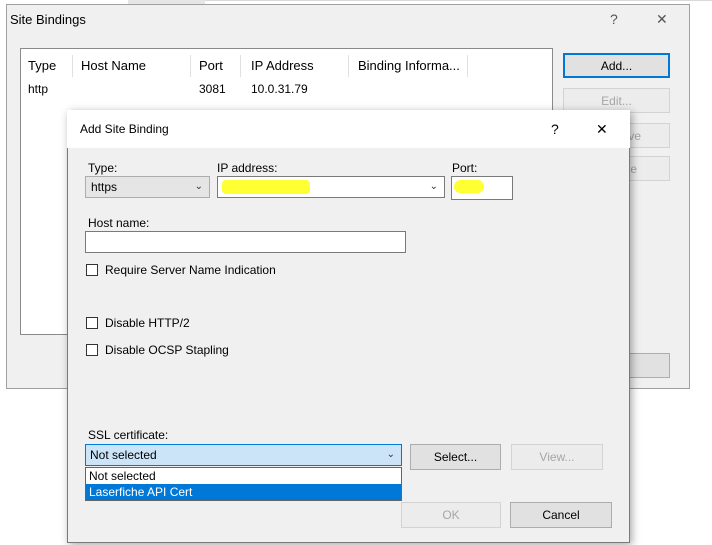 The height and width of the screenshot is (545, 712). Describe the element at coordinates (104, 187) in the screenshot. I see `type-select-value: https` at that location.